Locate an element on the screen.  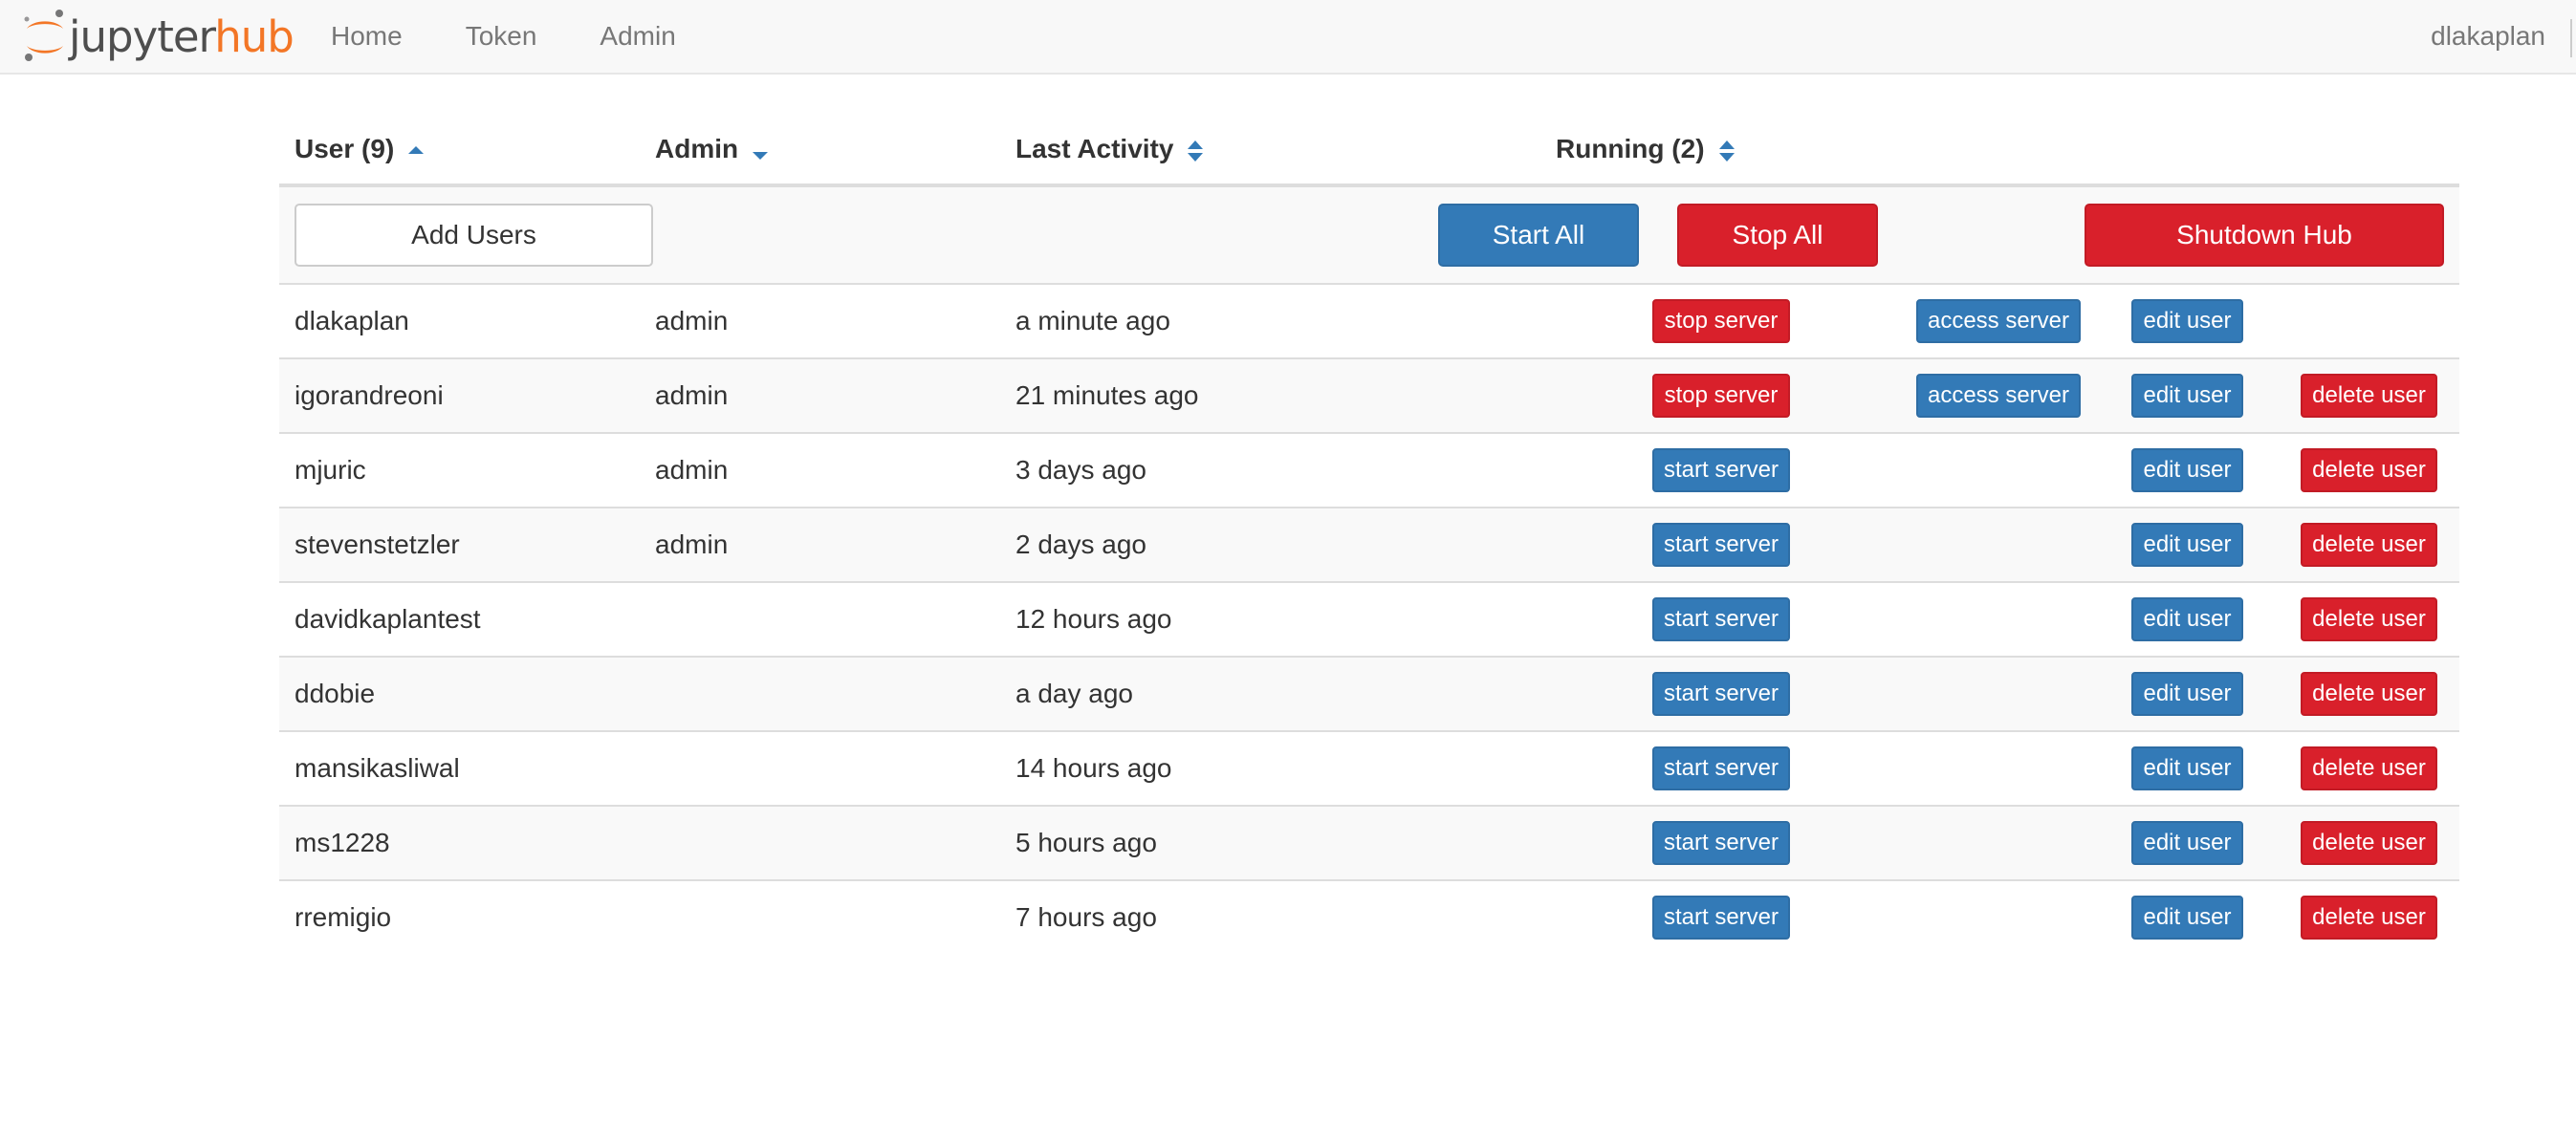
last-activity-cell: 14 hours ago is located at coordinates (1093, 768).